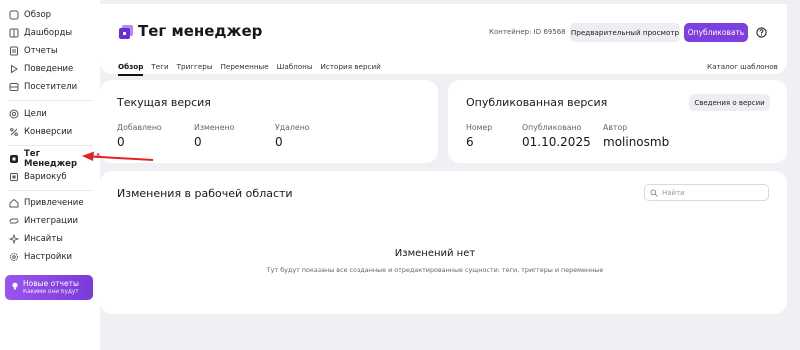  What do you see at coordinates (139, 127) in the screenshot?
I see `stat-label-added: Добавлено` at bounding box center [139, 127].